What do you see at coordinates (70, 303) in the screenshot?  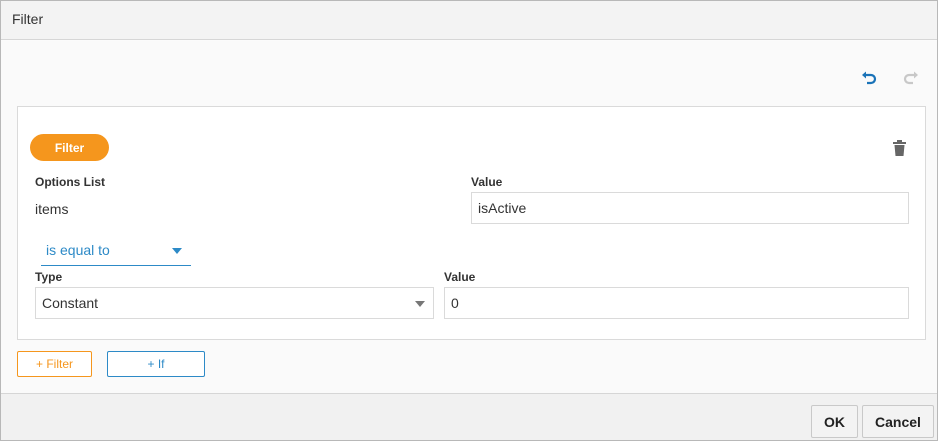 I see `type-value: Constant` at bounding box center [70, 303].